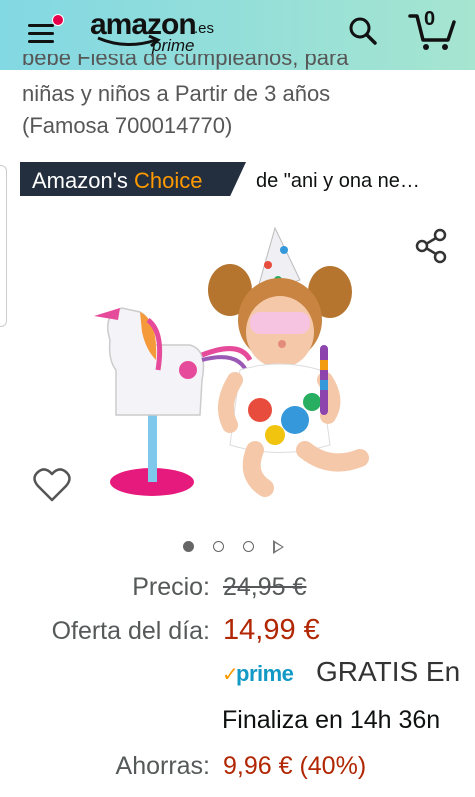 The image size is (475, 797). What do you see at coordinates (130, 631) in the screenshot?
I see `deal-price-label: Oferta del día:` at bounding box center [130, 631].